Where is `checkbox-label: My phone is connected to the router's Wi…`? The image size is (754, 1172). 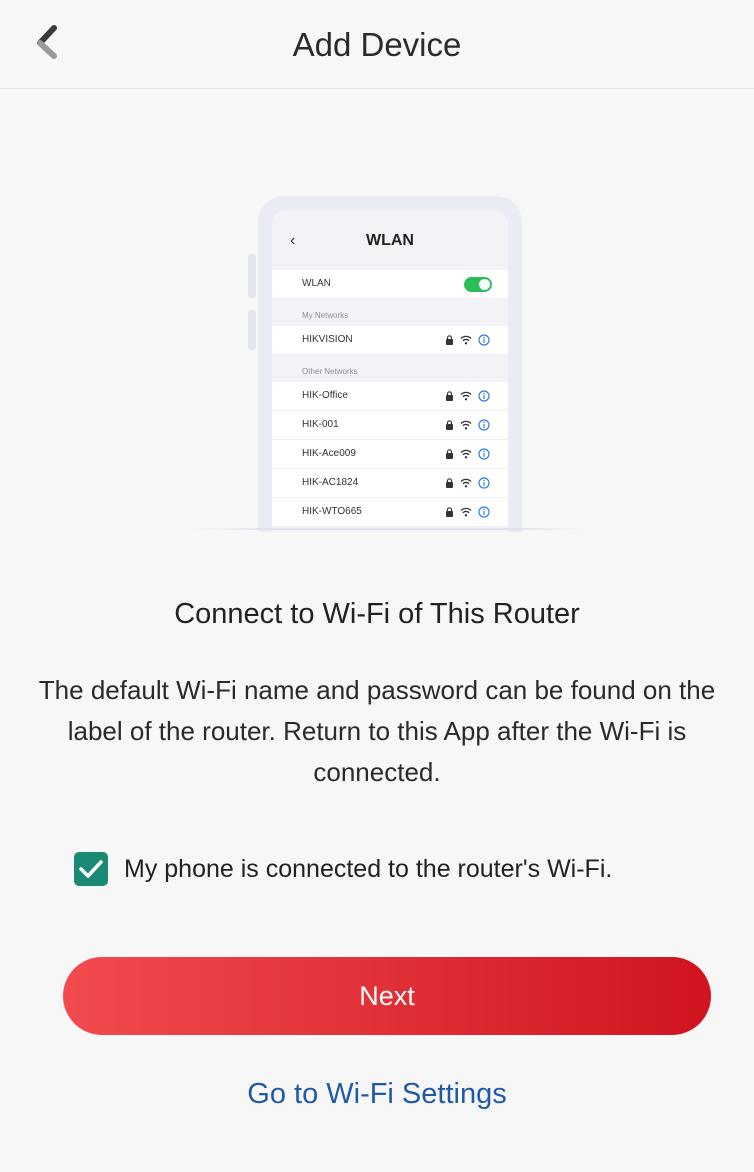 checkbox-label: My phone is connected to the router's Wi… is located at coordinates (368, 868).